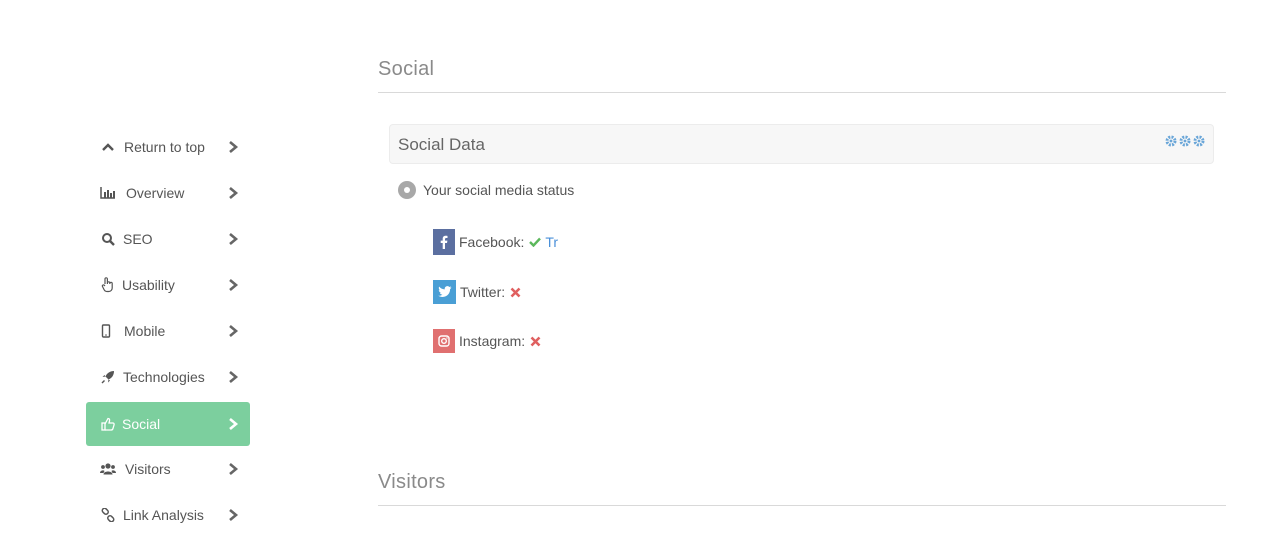  What do you see at coordinates (108, 193) in the screenshot?
I see `bar-chart-icon` at bounding box center [108, 193].